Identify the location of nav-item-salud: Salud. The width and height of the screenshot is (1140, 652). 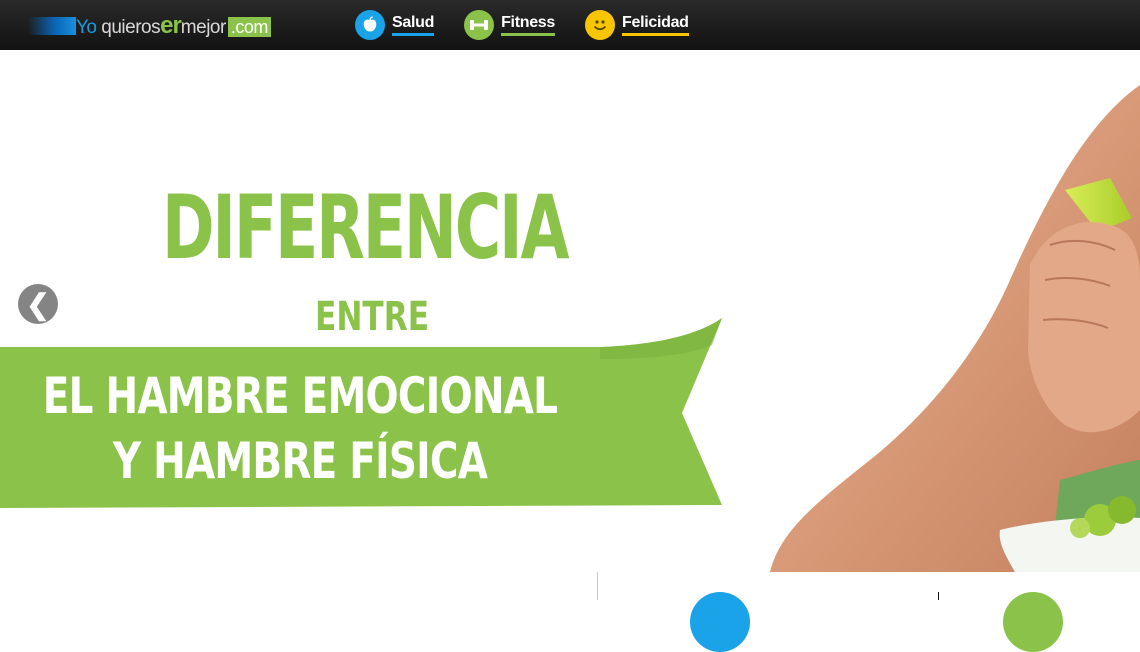
(394, 25).